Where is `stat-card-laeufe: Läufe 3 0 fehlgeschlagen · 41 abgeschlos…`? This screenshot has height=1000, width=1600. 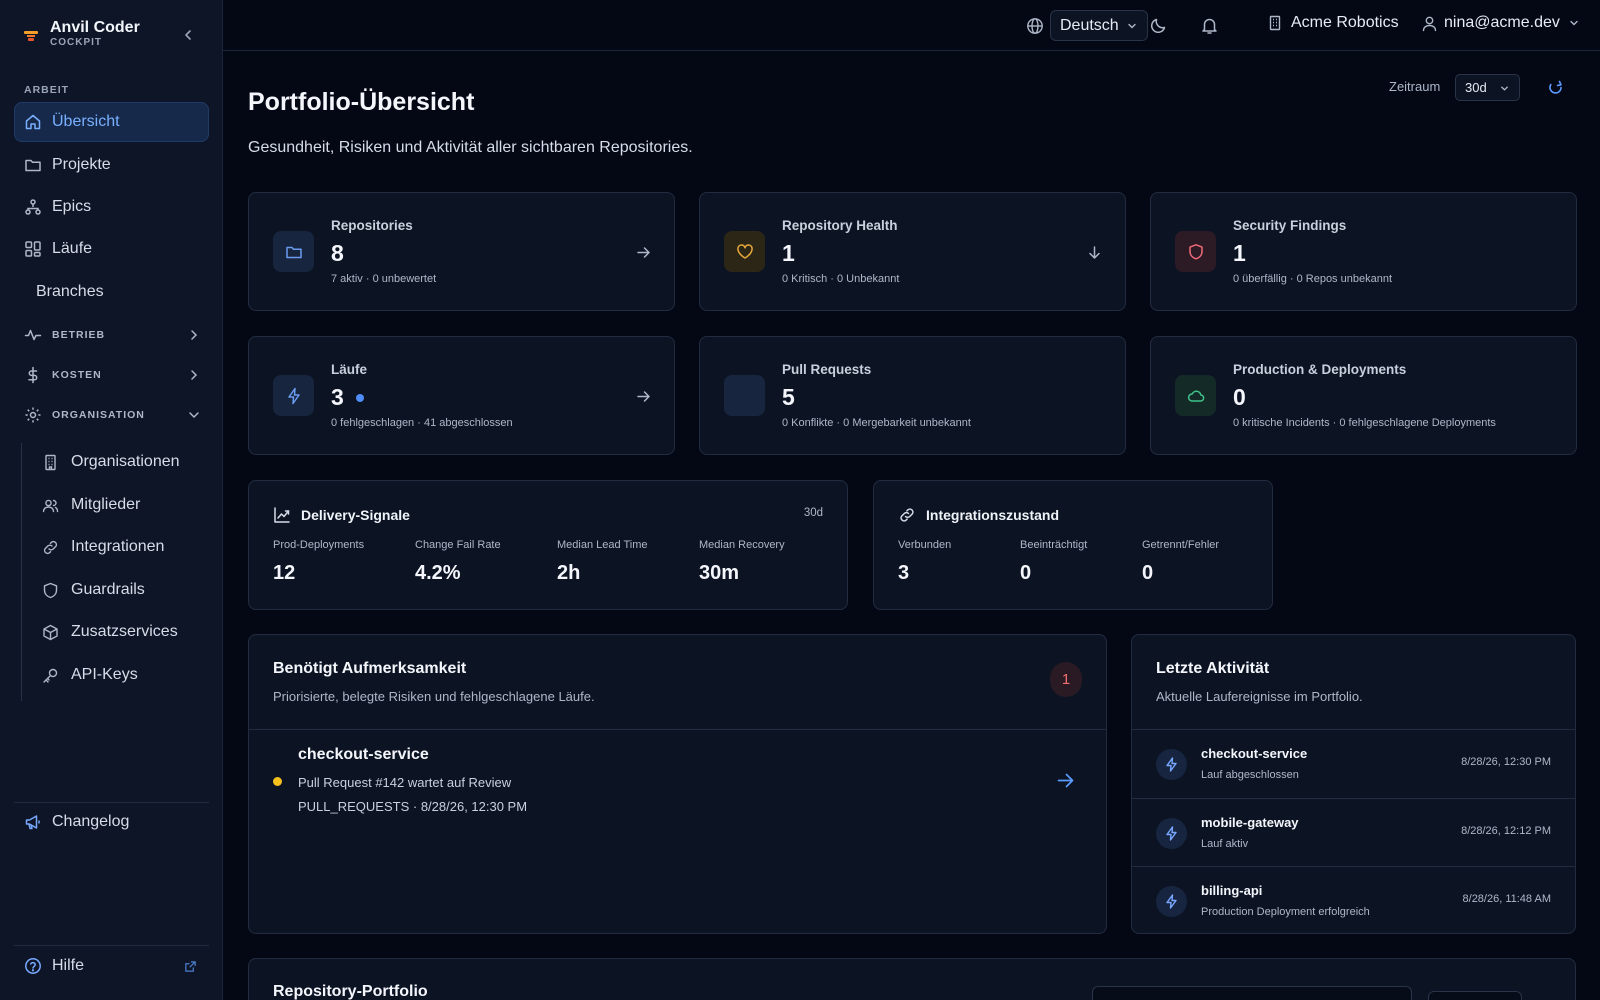 stat-card-laeufe: Läufe 3 0 fehlgeschlagen · 41 abgeschlos… is located at coordinates (461, 395).